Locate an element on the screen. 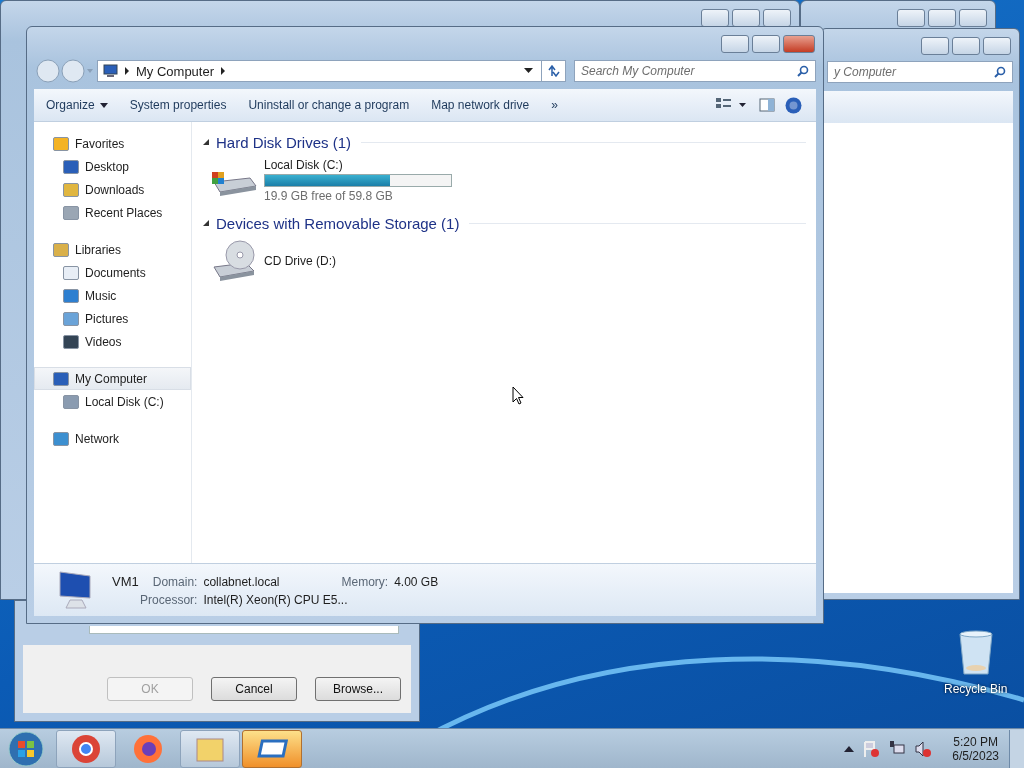 The image size is (1024, 768). property-value: collabnet.local is located at coordinates (241, 581).